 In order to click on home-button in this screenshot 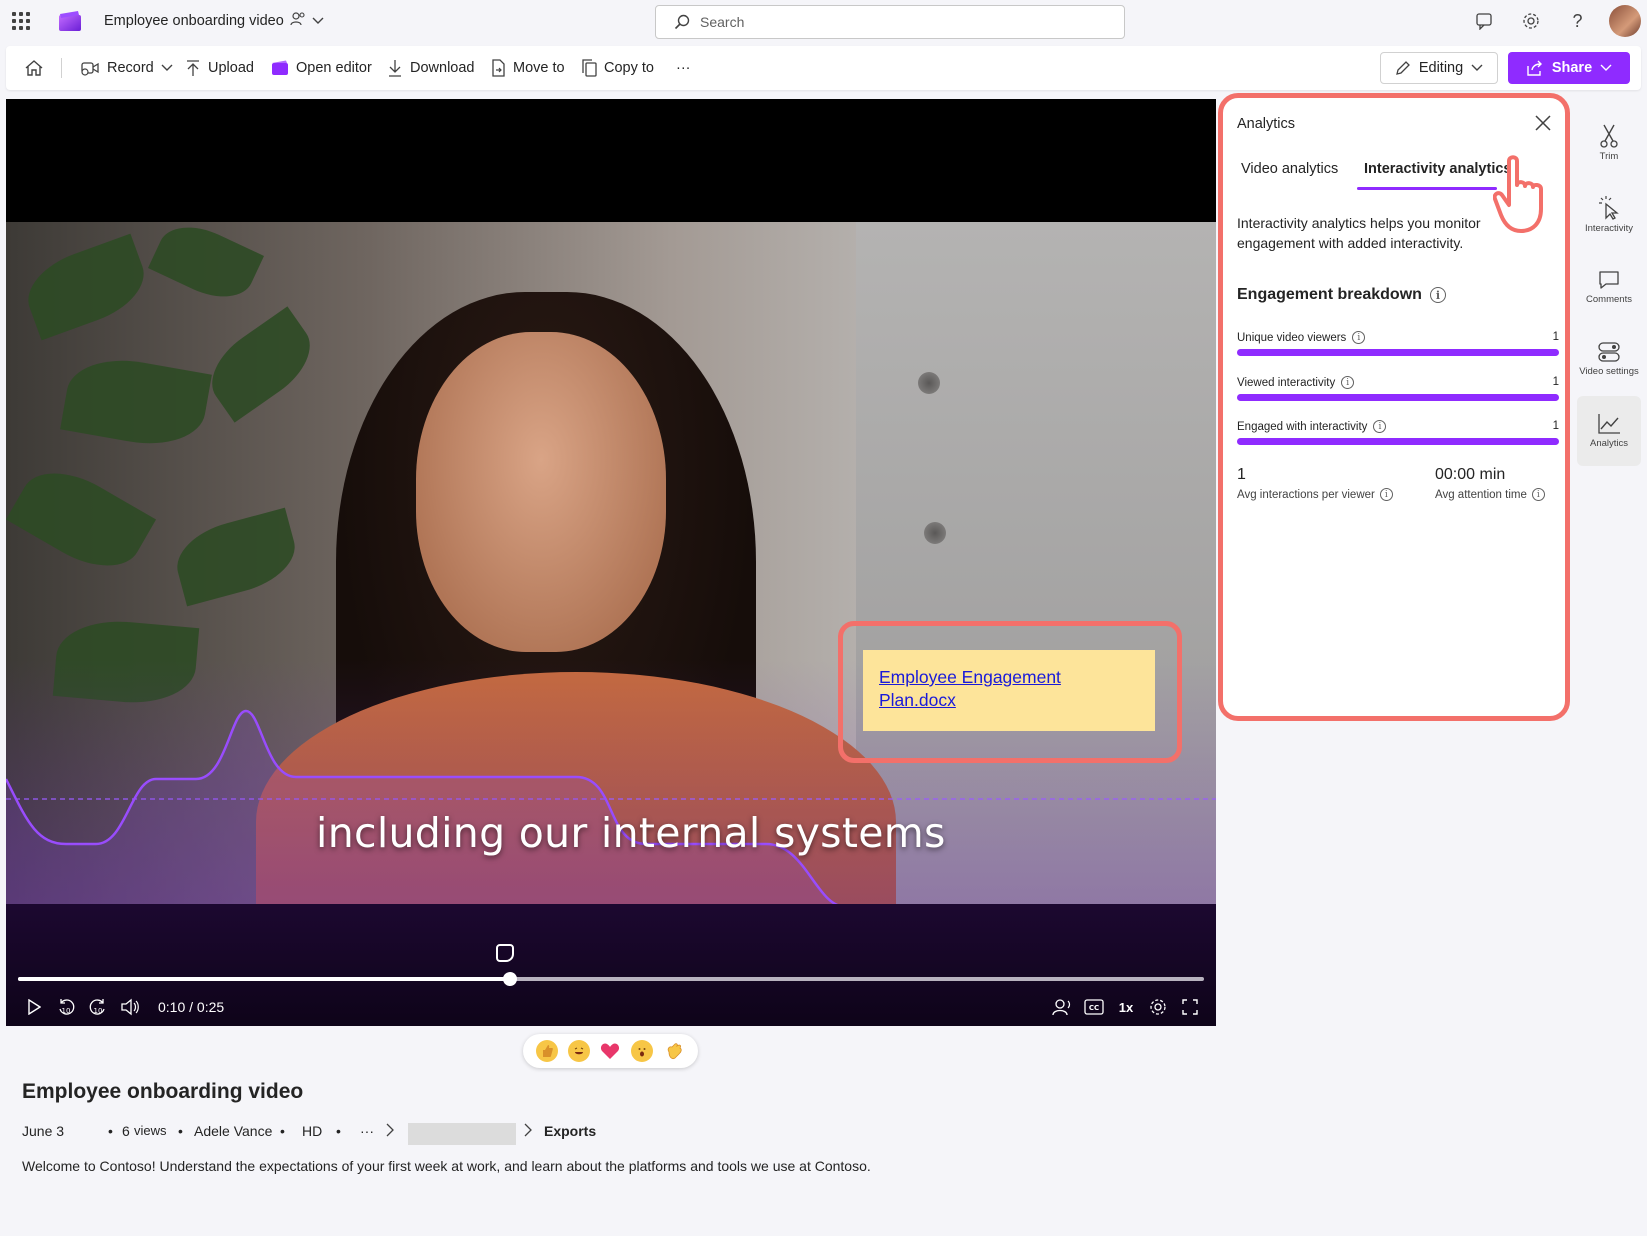, I will do `click(34, 68)`.